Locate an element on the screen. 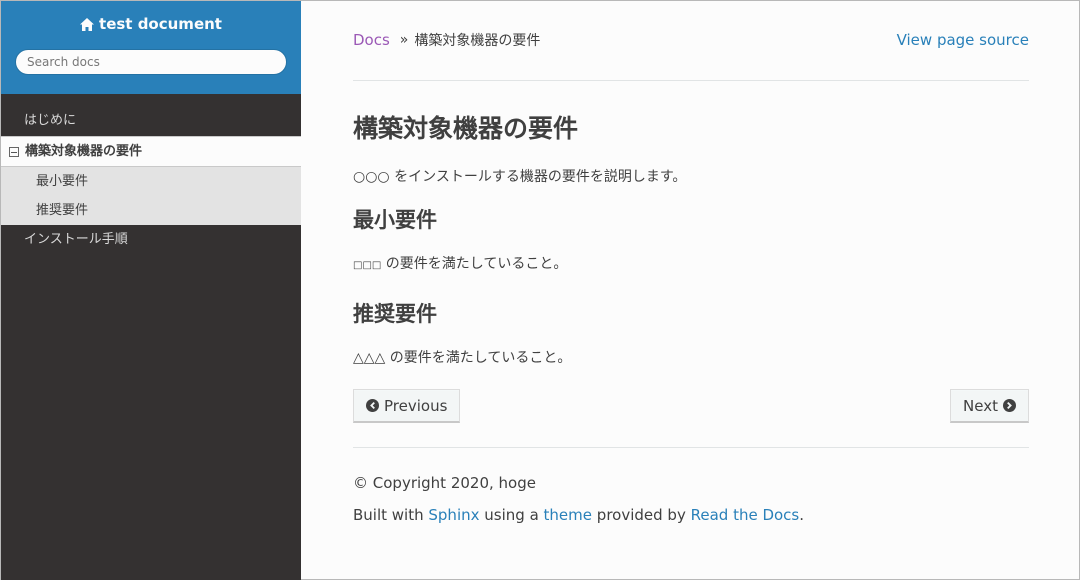  prev-next-buttons: Previous Next is located at coordinates (691, 406).